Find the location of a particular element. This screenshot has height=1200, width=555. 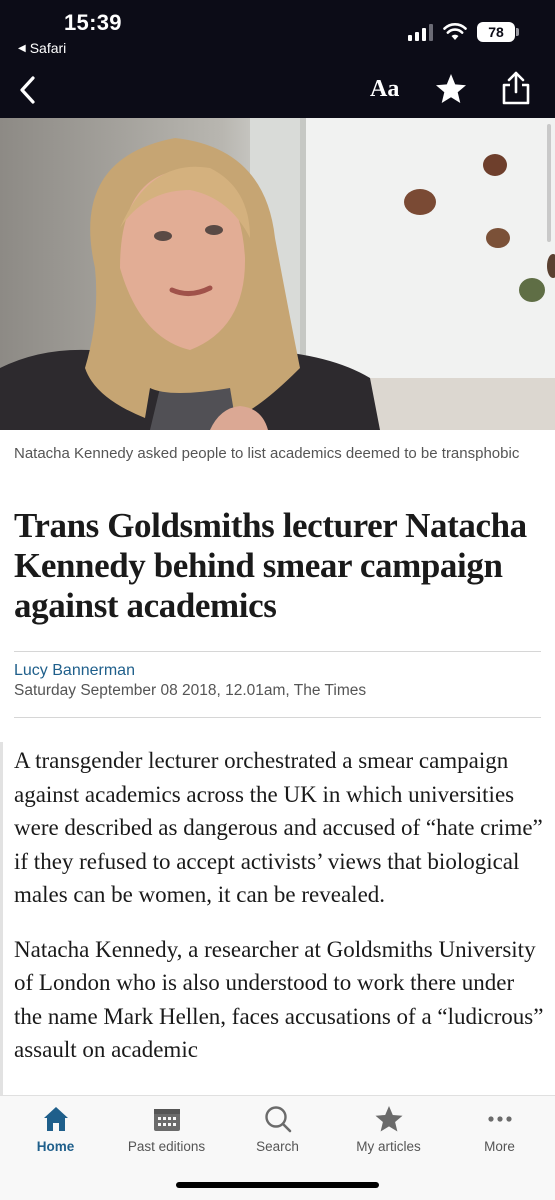

status-indicators: 78 is located at coordinates (463, 32).